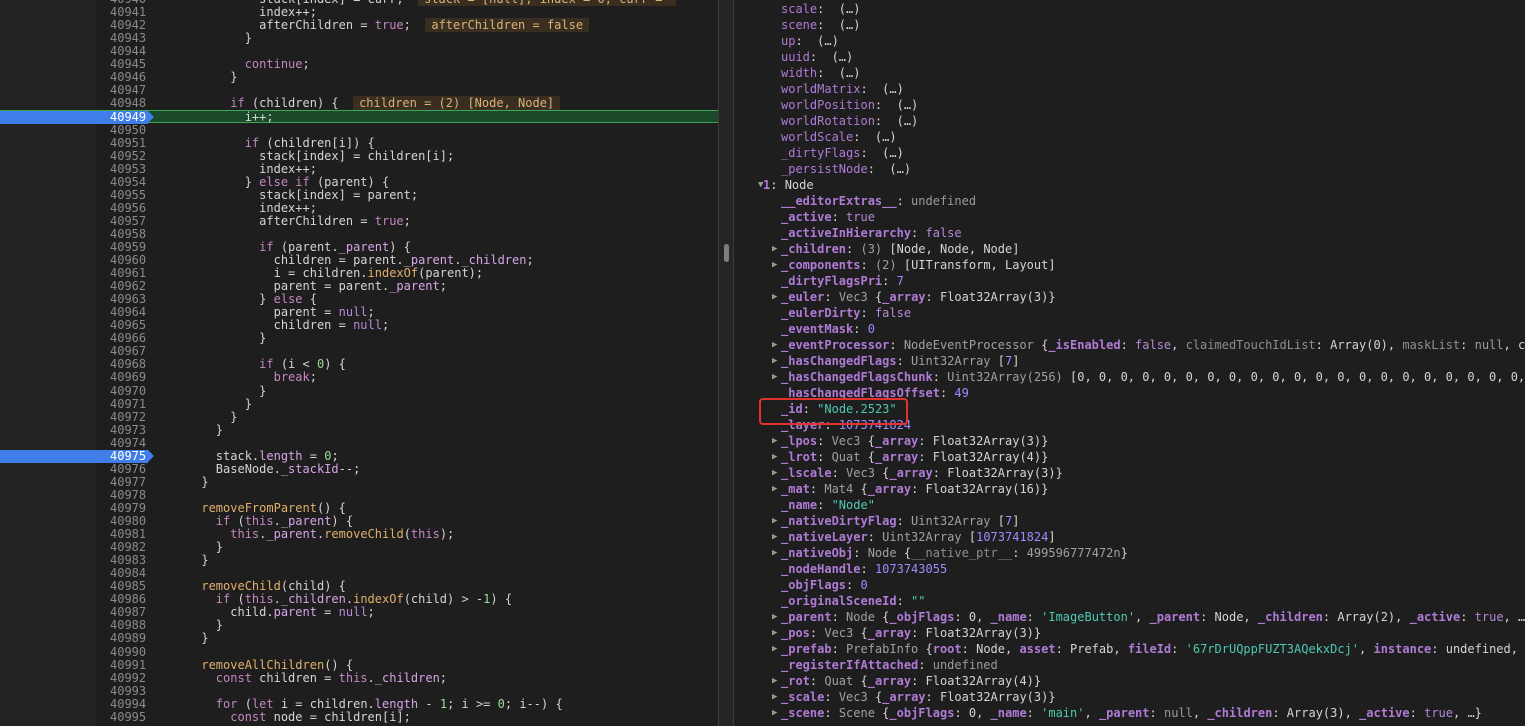 The width and height of the screenshot is (1525, 726). I want to click on scope-property-row: ▶ _scale: Vec3 {_array: Float32Array(3)}, so click(1129, 697).